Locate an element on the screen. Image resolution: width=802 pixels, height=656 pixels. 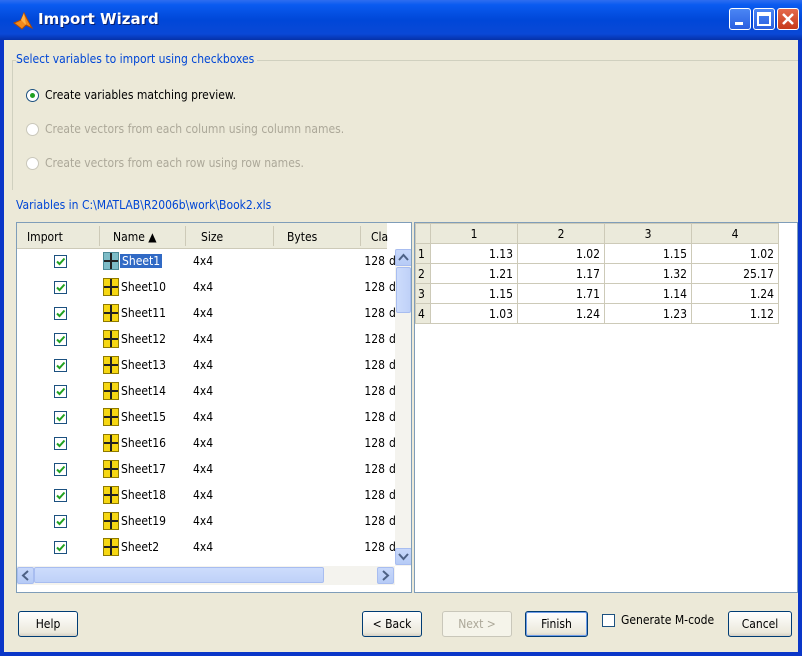
generate-mcode-checkbox is located at coordinates (608, 620).